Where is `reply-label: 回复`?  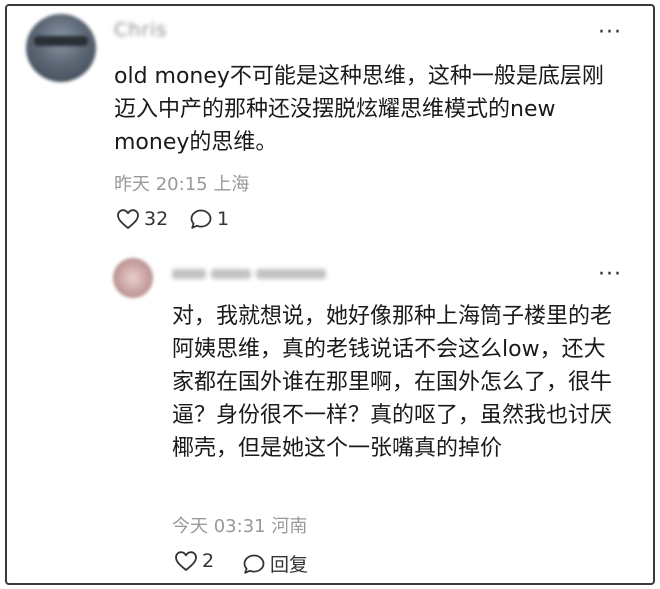 reply-label: 回复 is located at coordinates (289, 565).